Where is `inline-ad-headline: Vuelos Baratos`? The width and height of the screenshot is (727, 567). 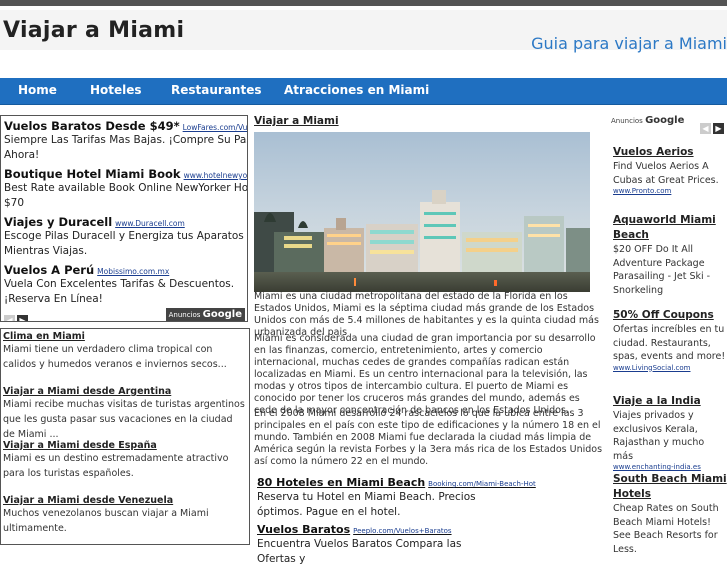
inline-ad-headline: Vuelos Baratos is located at coordinates (303, 529).